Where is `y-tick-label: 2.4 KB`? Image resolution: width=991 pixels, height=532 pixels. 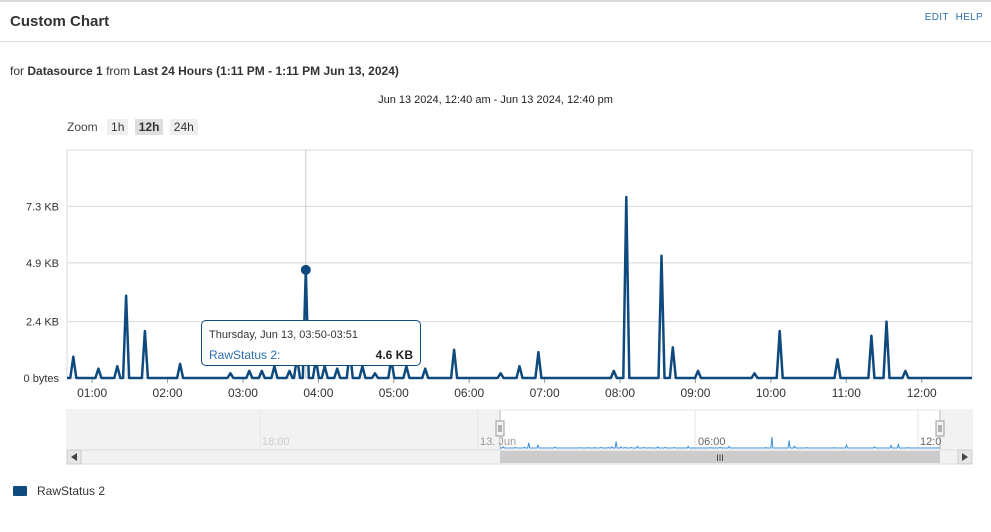
y-tick-label: 2.4 KB is located at coordinates (42, 323).